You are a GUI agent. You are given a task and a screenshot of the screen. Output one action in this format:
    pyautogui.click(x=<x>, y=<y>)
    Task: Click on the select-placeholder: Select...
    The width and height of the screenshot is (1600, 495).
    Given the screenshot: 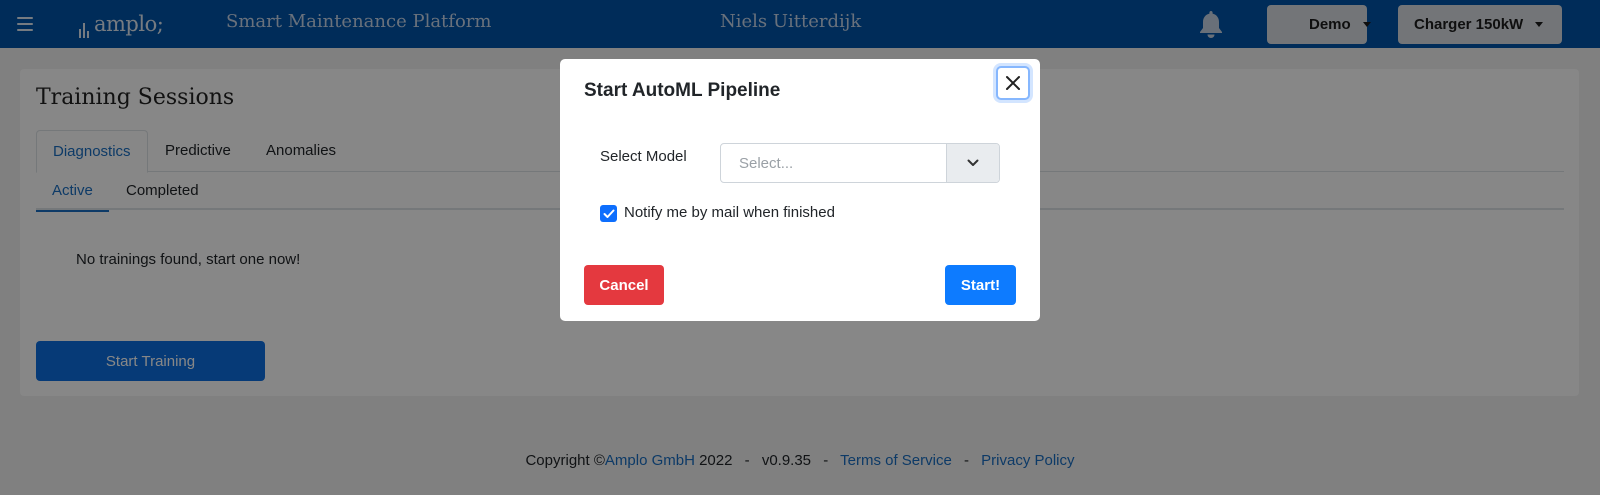 What is the action you would take?
    pyautogui.click(x=766, y=163)
    